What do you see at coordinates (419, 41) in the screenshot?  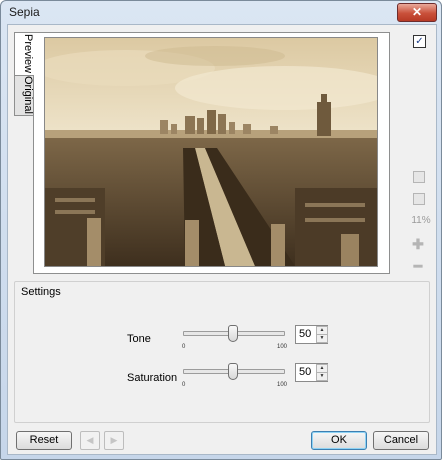 I see `preview-toggle-checkbox: ✓` at bounding box center [419, 41].